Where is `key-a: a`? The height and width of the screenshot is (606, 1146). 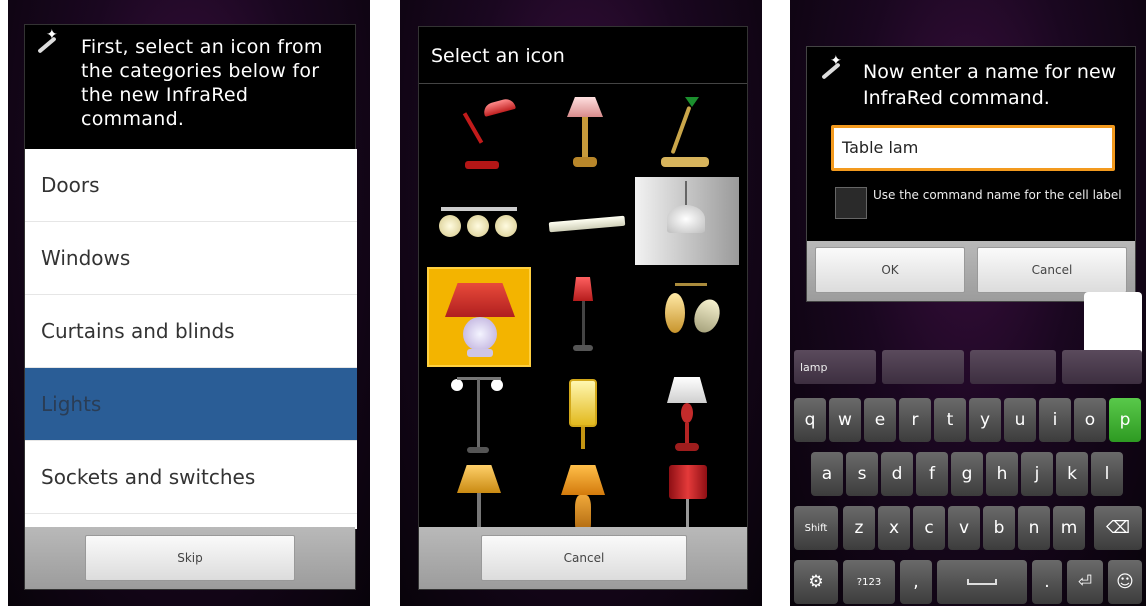
key-a: a is located at coordinates (827, 474).